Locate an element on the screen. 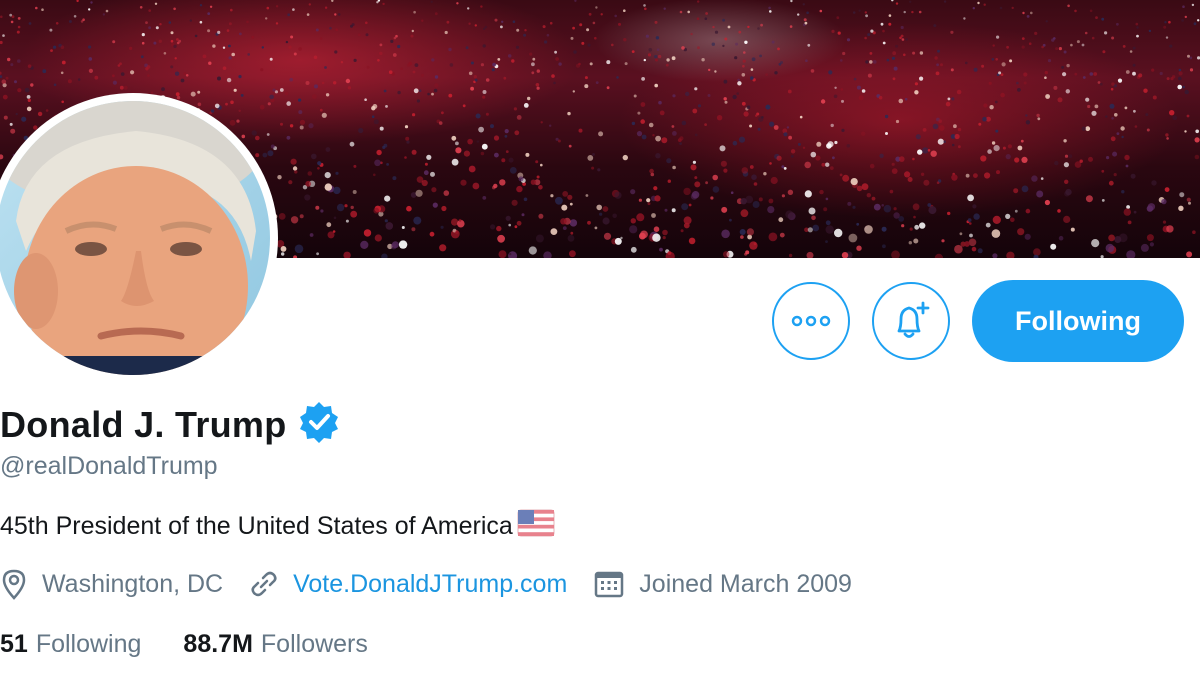 This screenshot has width=1200, height=673. profile-name-row: Donald J. Trump is located at coordinates (170, 424).